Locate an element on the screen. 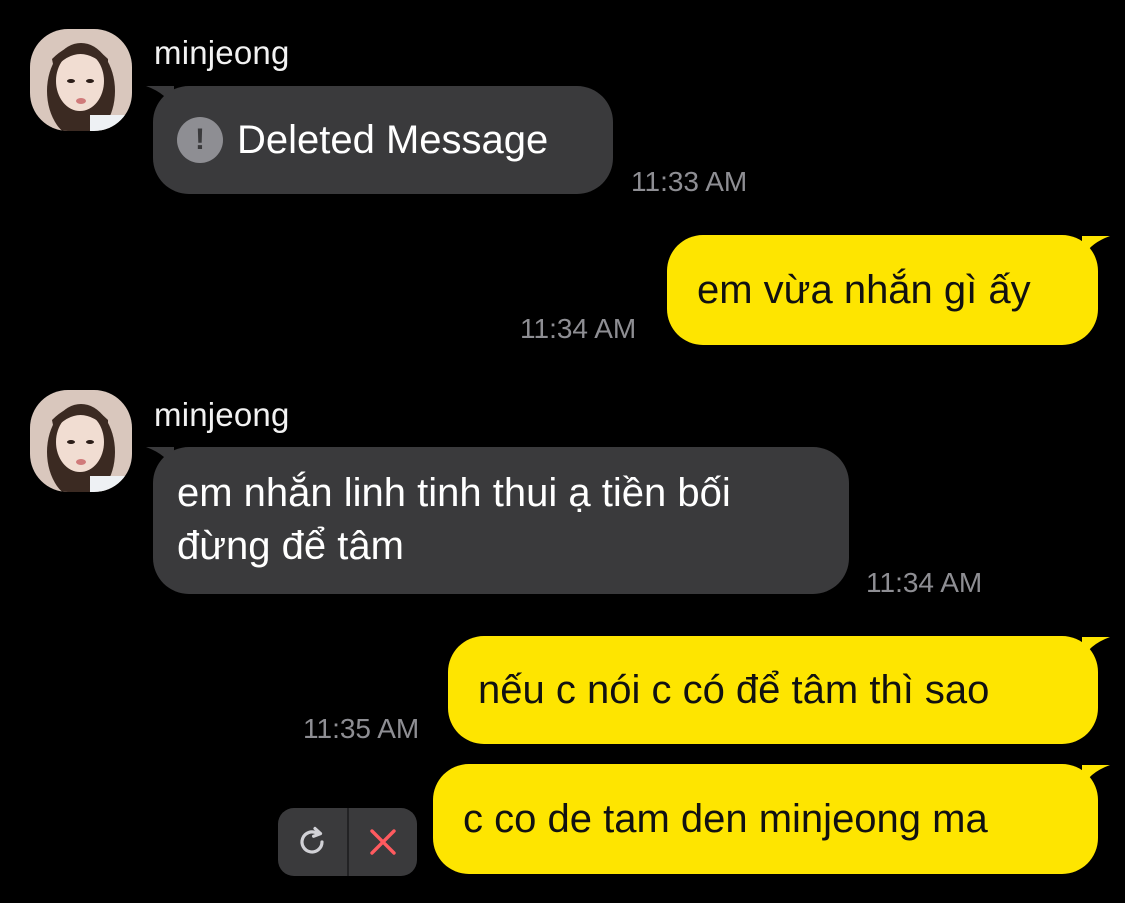 Image resolution: width=1125 pixels, height=903 pixels. cancel-button is located at coordinates (383, 842).